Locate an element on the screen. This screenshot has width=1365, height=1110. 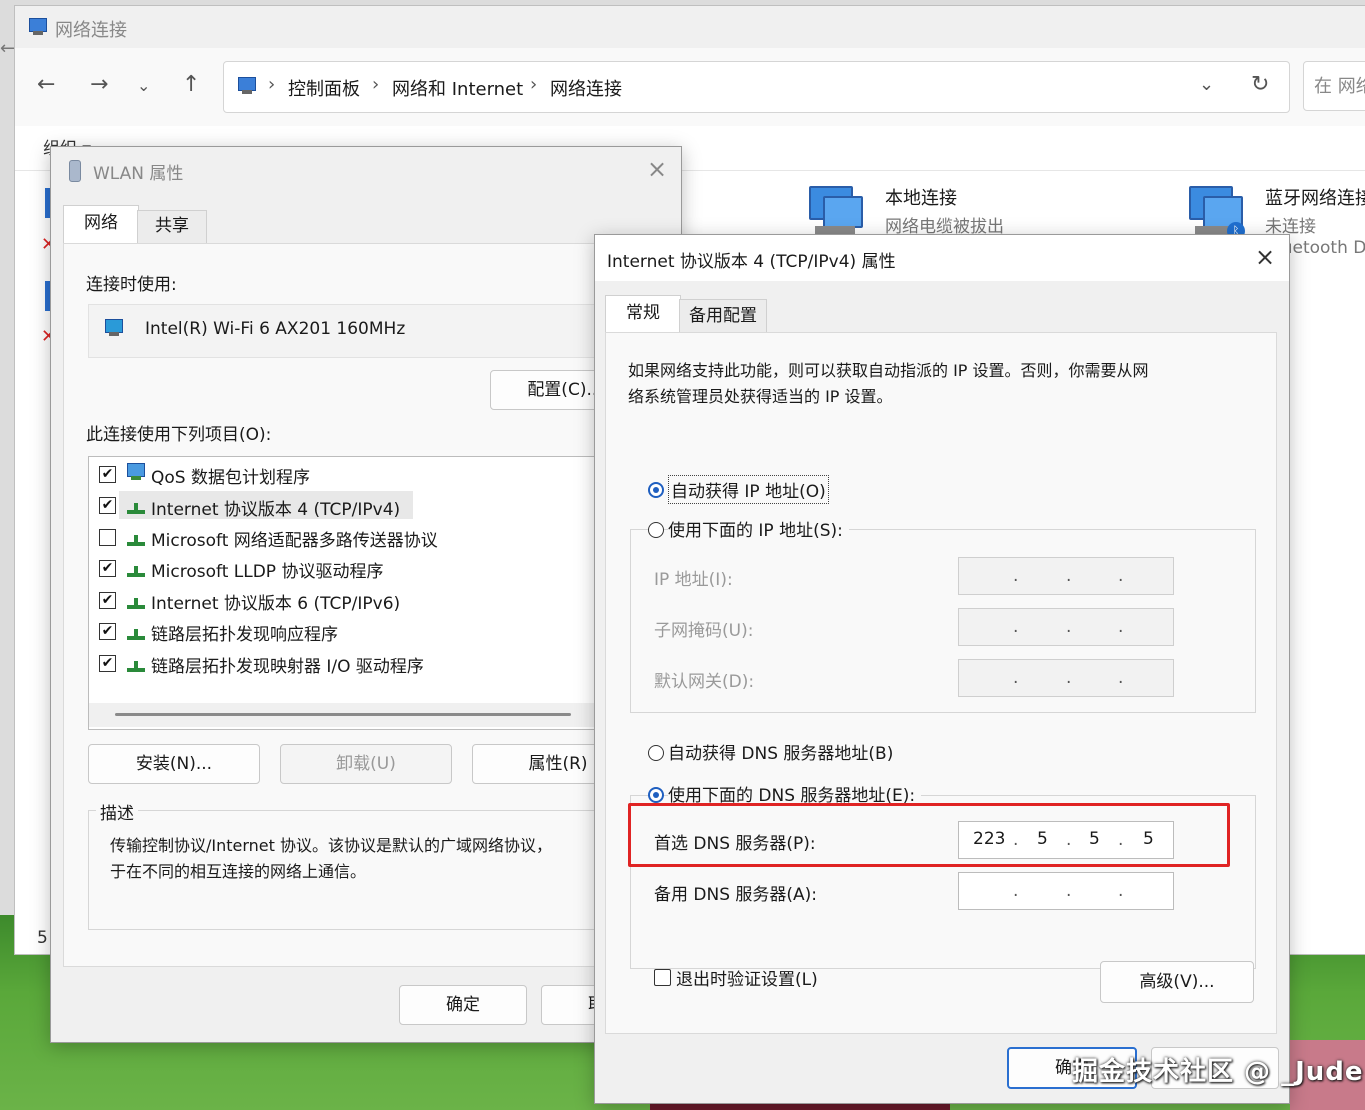
default-gateway-label: 默认网关(D): is located at coordinates (704, 682).